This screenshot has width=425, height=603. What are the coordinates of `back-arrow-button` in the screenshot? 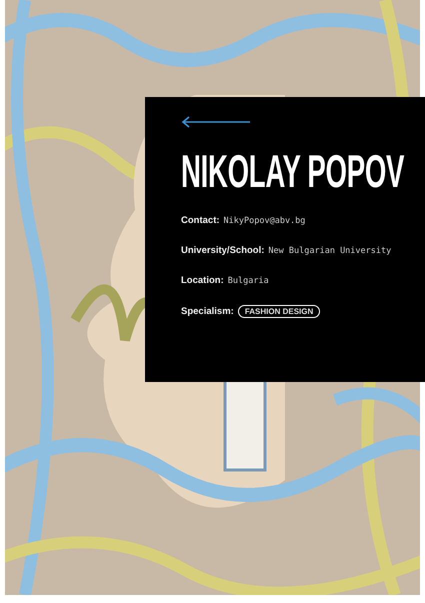 It's located at (216, 122).